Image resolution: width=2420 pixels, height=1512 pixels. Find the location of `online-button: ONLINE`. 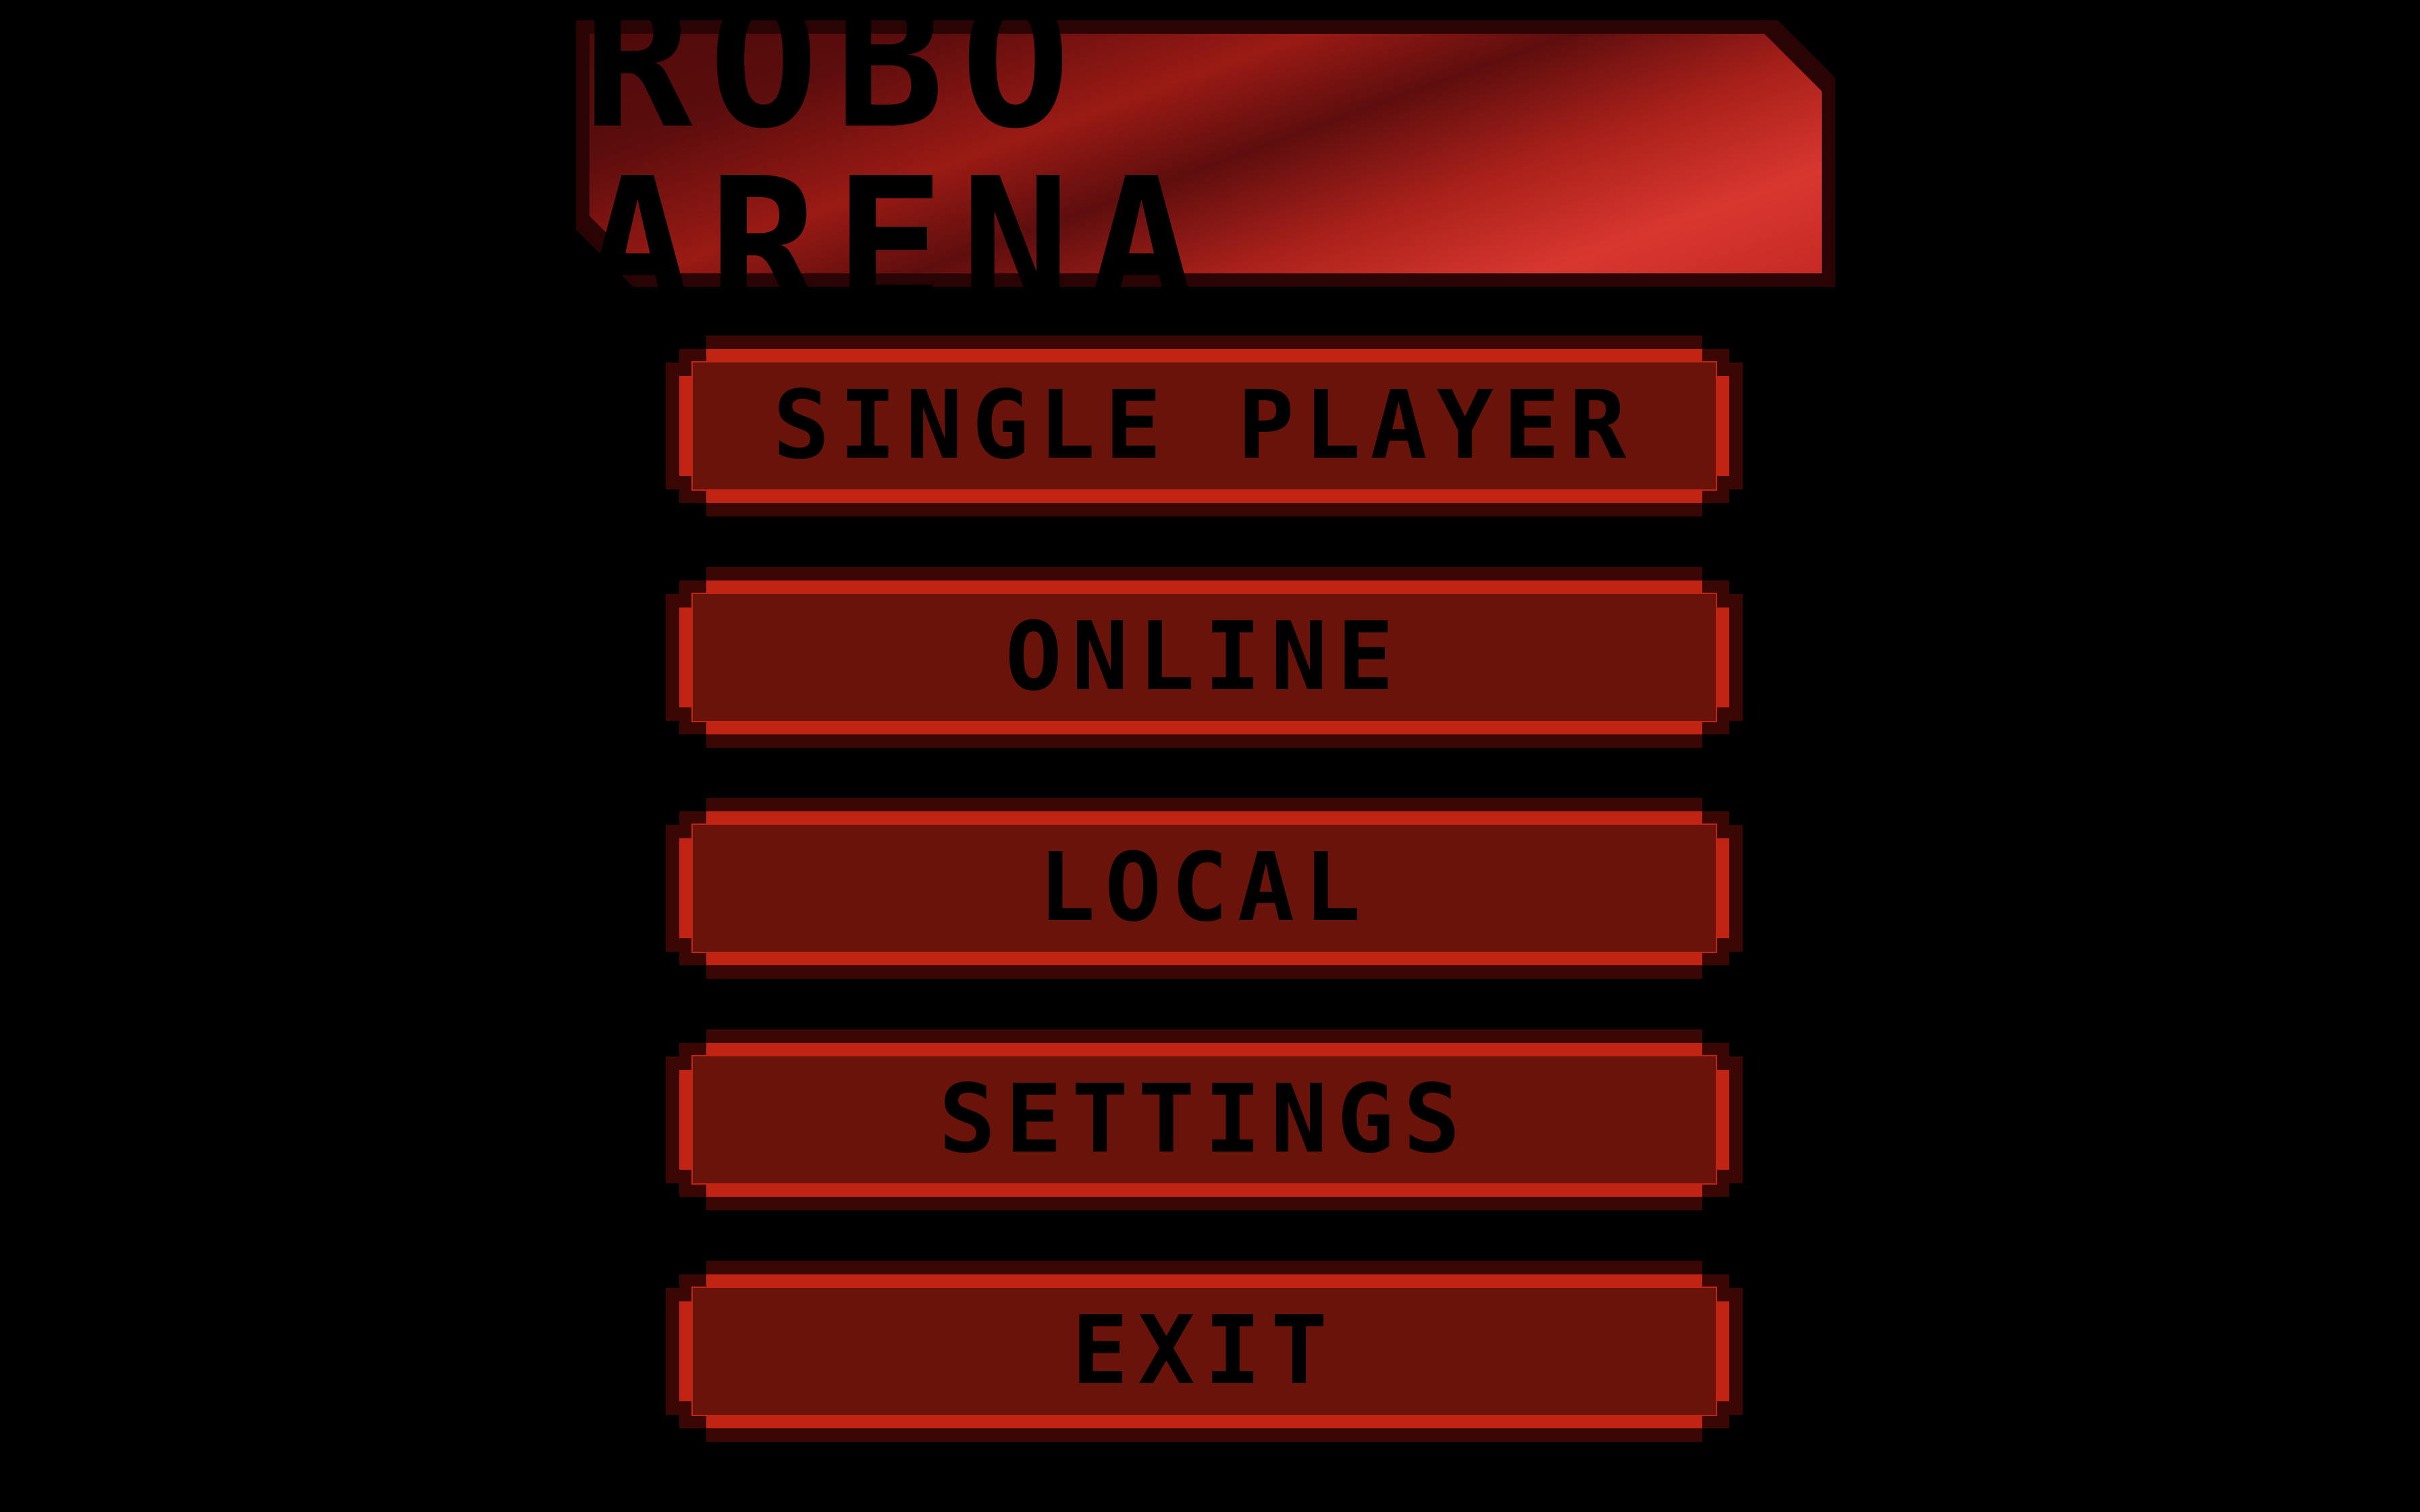

online-button: ONLINE is located at coordinates (1204, 657).